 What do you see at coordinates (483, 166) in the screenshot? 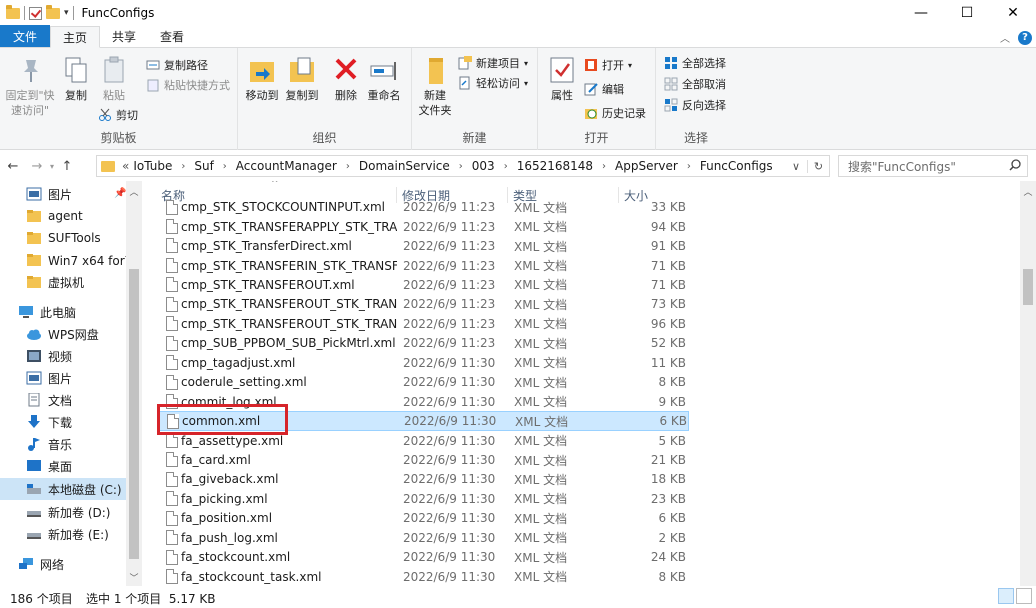
I see `breadcrumb: 003` at bounding box center [483, 166].